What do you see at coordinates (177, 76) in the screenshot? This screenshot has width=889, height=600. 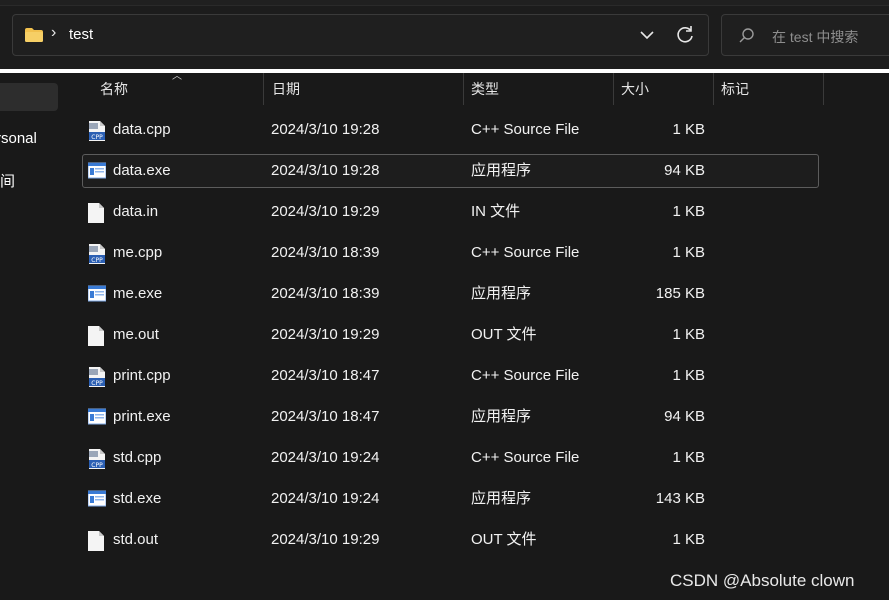 I see `sort-up-icon: ︿` at bounding box center [177, 76].